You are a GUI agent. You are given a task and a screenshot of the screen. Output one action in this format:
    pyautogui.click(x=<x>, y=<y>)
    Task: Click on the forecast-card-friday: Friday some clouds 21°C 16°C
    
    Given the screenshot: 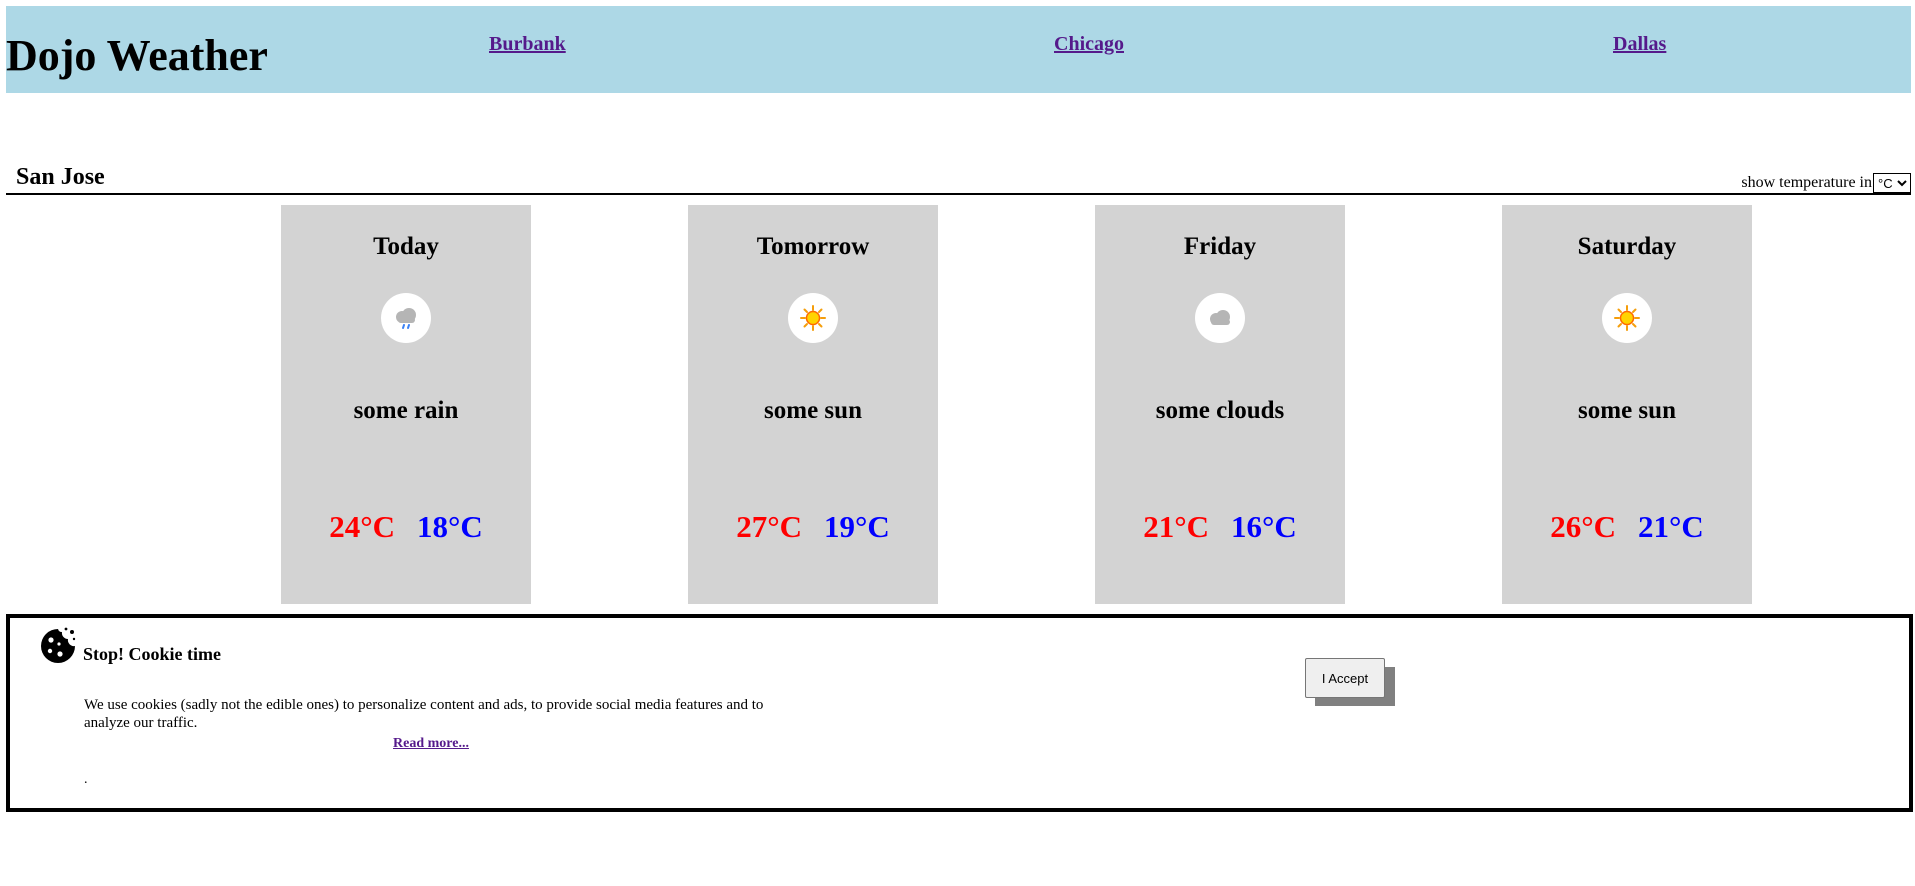 What is the action you would take?
    pyautogui.click(x=1220, y=404)
    